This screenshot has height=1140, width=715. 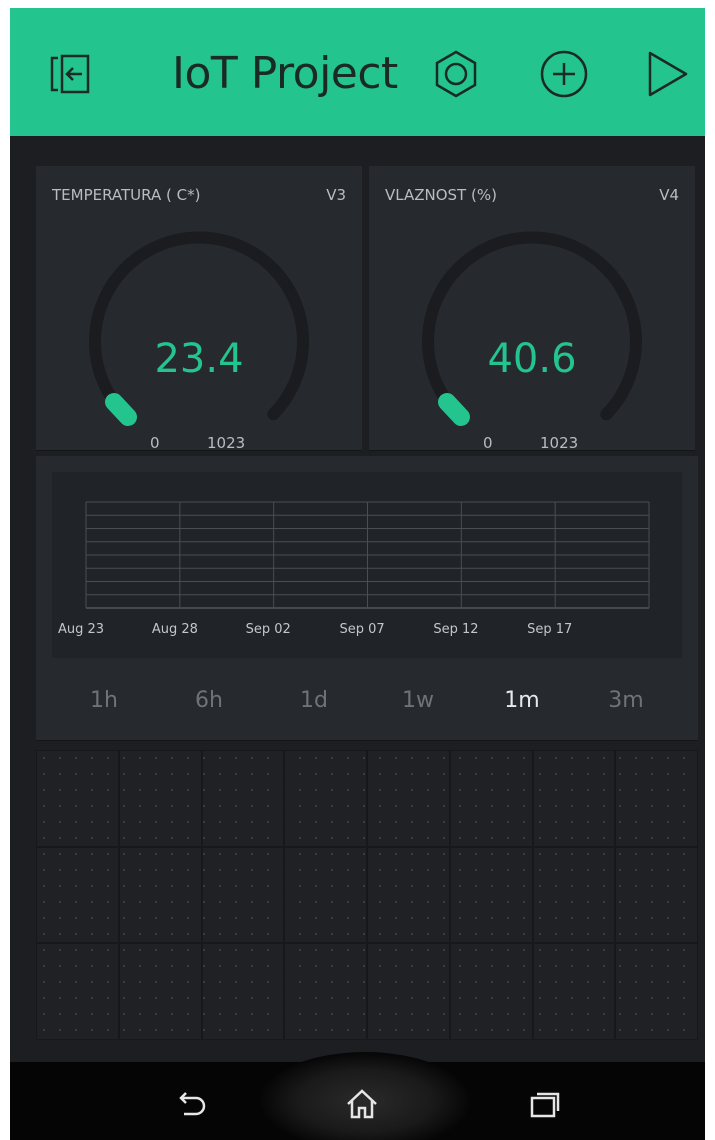 I want to click on back-icon, so click(x=192, y=1104).